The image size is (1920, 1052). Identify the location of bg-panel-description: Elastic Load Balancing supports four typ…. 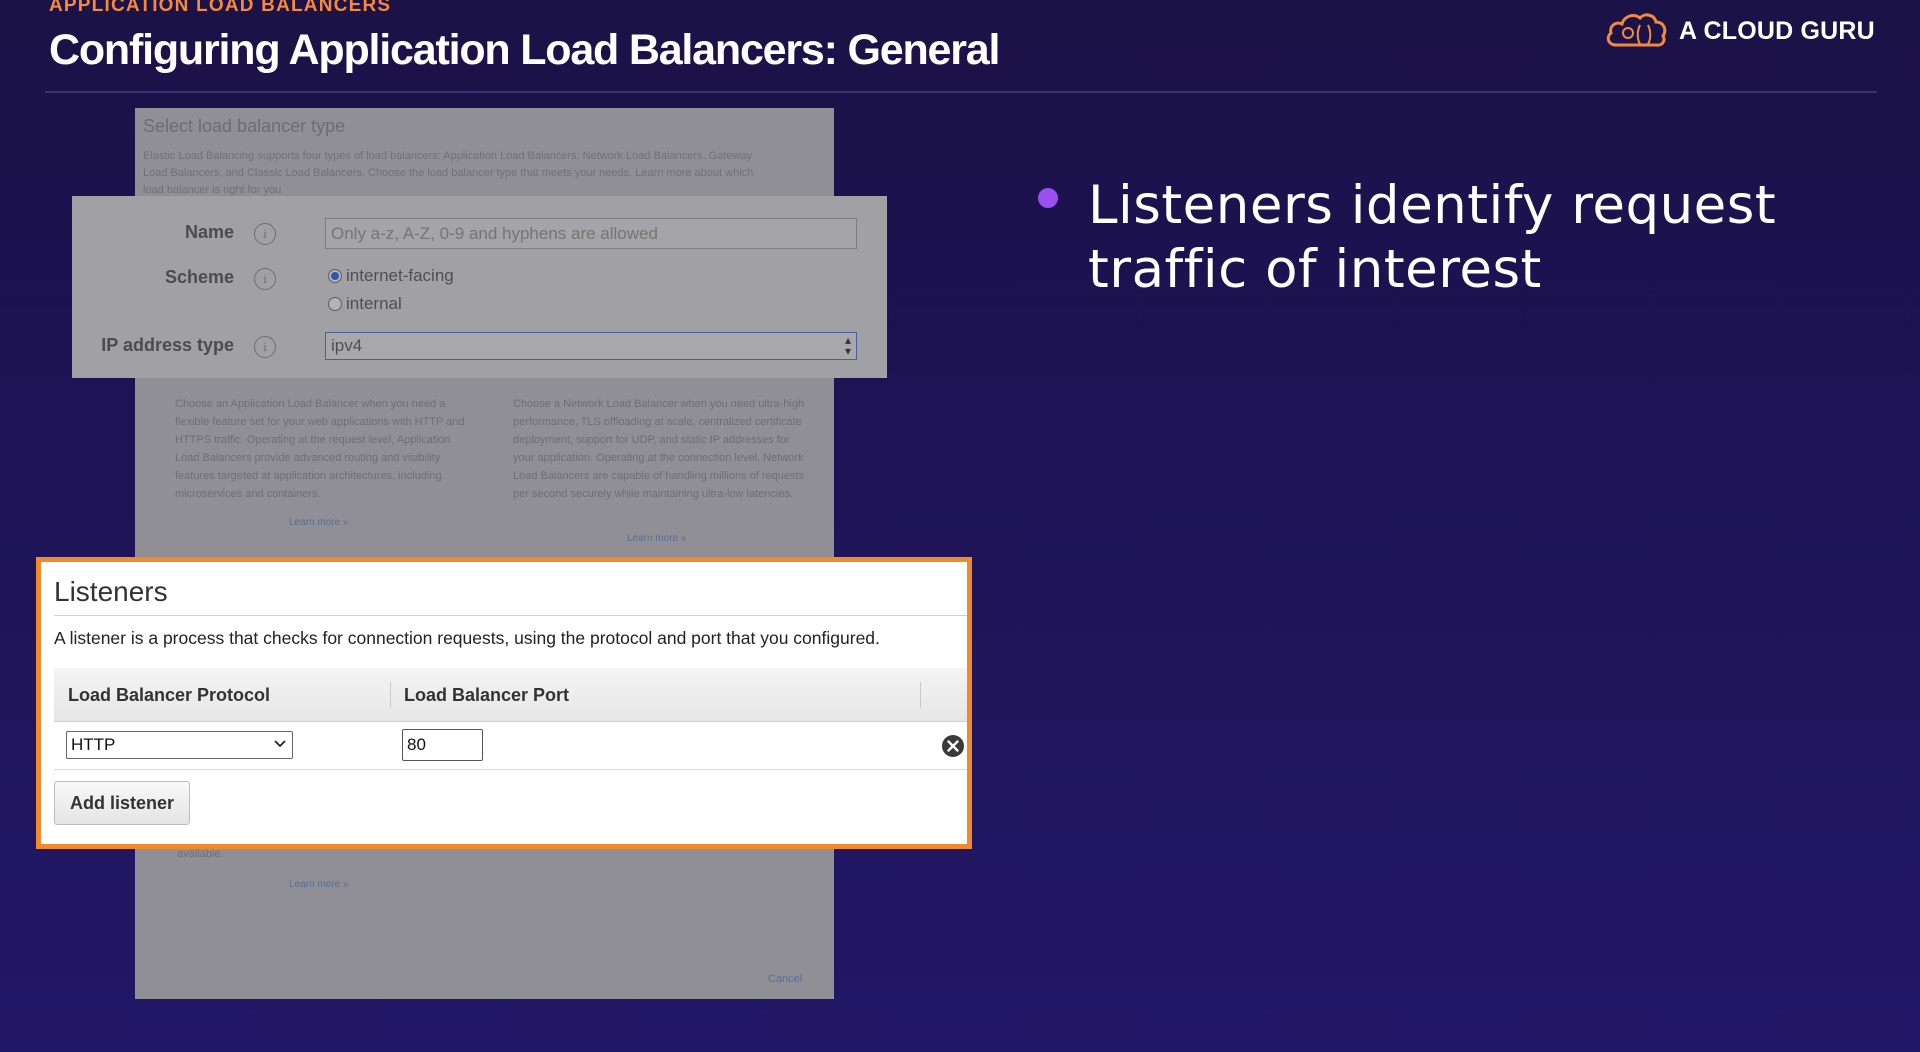
(448, 173).